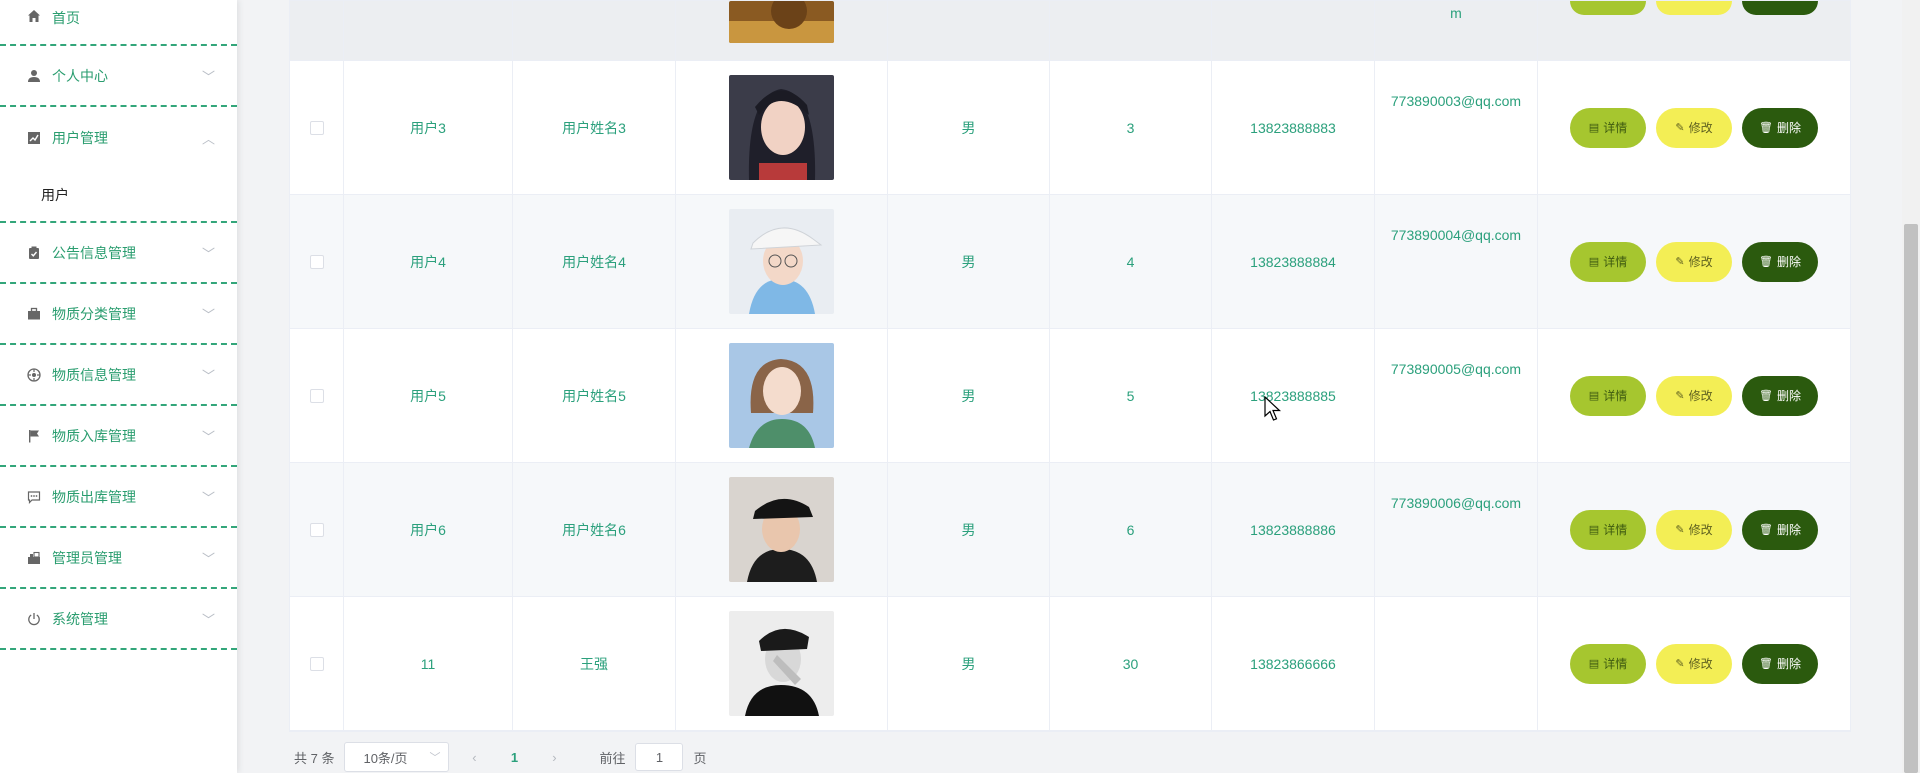  Describe the element at coordinates (1594, 262) in the screenshot. I see `document-icon: ▤` at that location.